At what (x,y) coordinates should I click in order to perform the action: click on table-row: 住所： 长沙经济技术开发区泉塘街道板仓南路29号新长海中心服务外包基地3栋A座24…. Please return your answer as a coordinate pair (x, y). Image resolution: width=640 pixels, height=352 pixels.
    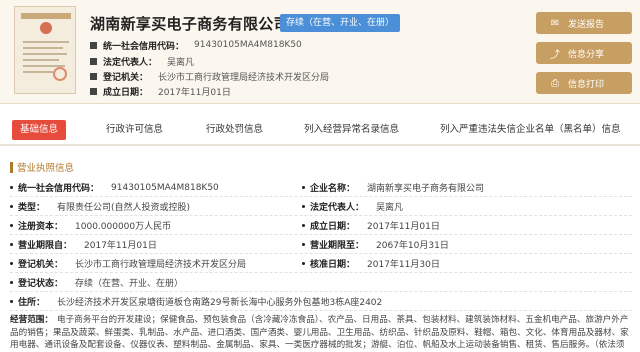
    Looking at the image, I should click on (321, 301).